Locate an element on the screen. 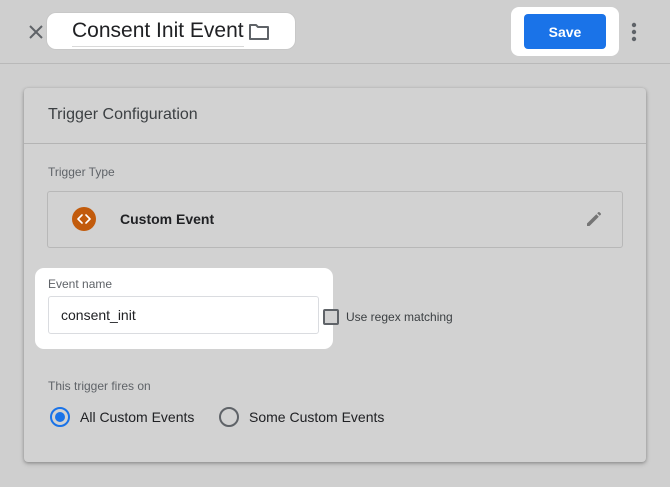  trigger-type-selector: Custom Event is located at coordinates (335, 219).